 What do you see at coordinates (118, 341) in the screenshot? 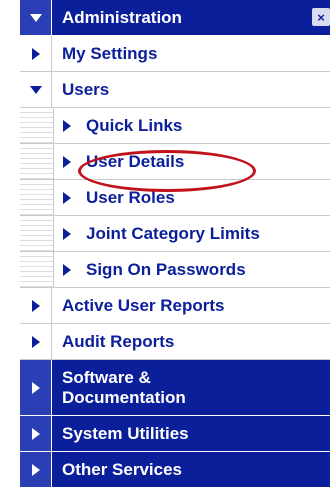
I see `menu-label: Audit Reports` at bounding box center [118, 341].